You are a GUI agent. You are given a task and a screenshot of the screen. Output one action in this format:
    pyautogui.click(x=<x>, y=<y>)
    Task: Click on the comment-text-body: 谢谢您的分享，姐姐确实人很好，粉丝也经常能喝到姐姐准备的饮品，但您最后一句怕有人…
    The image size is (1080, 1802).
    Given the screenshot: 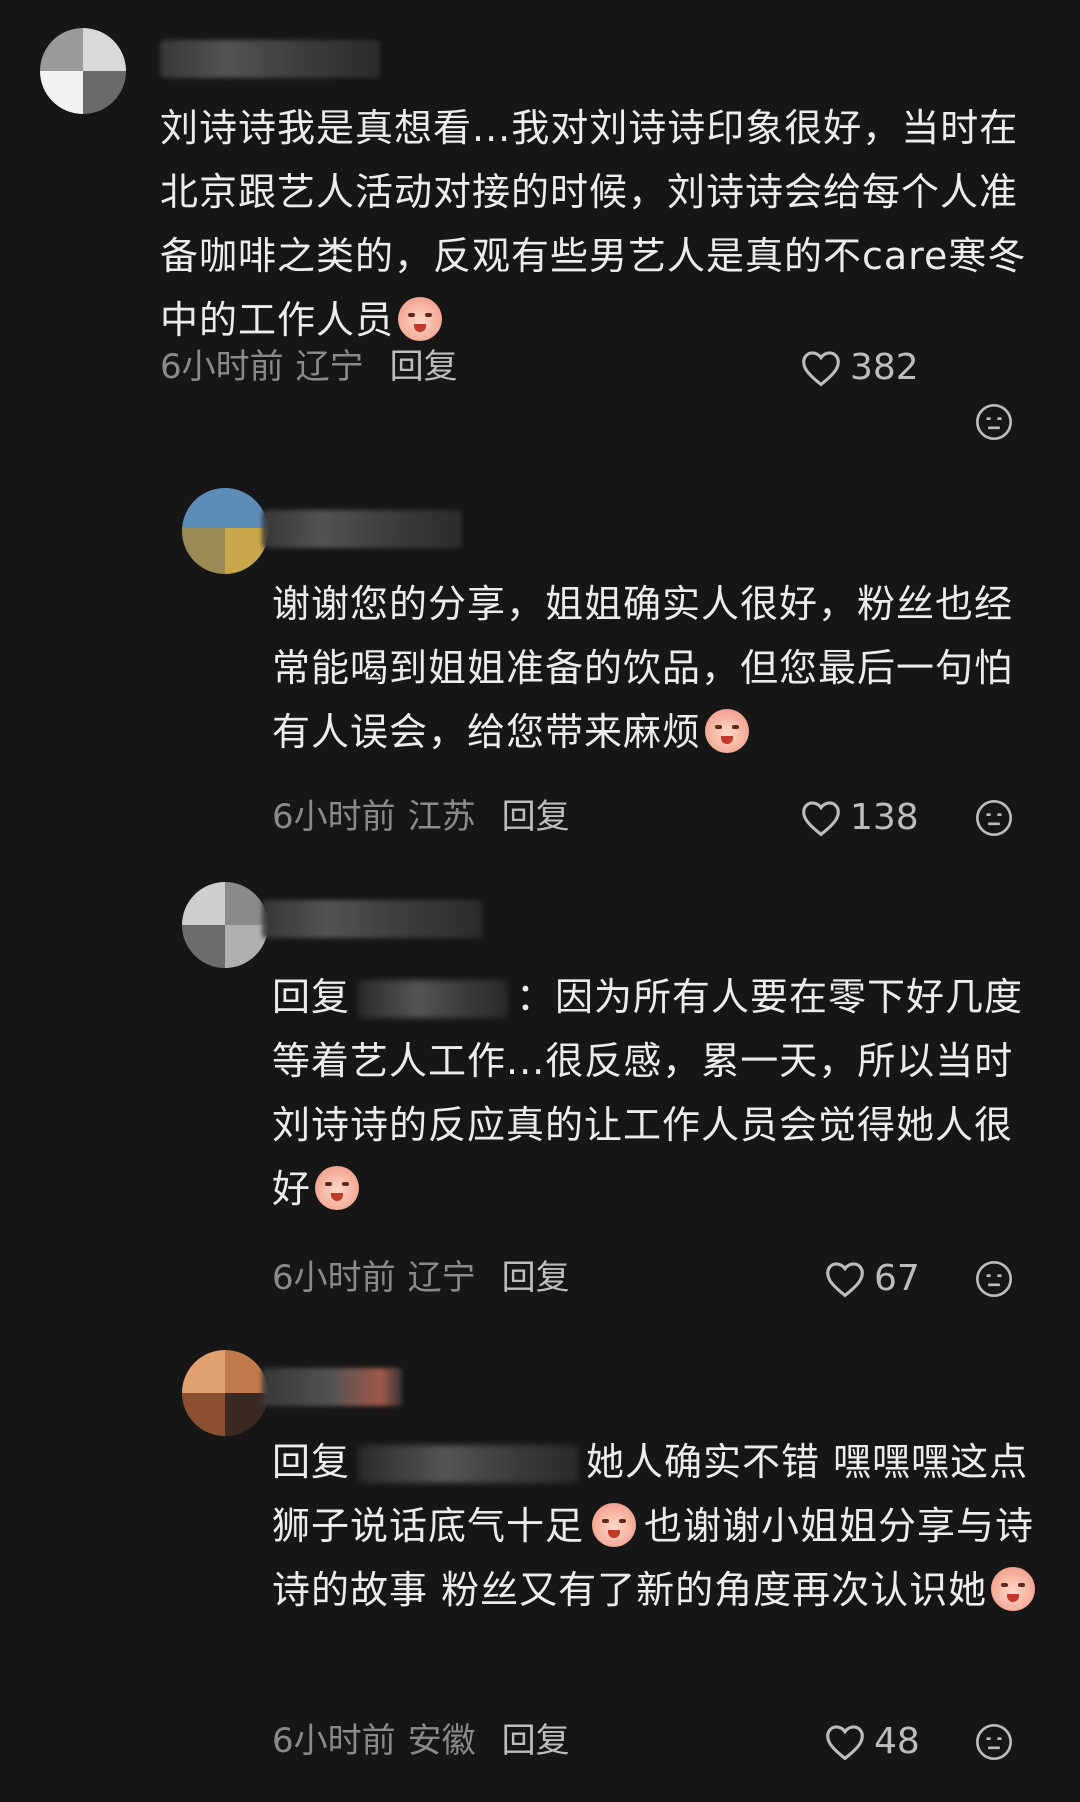 What is the action you would take?
    pyautogui.click(x=643, y=668)
    